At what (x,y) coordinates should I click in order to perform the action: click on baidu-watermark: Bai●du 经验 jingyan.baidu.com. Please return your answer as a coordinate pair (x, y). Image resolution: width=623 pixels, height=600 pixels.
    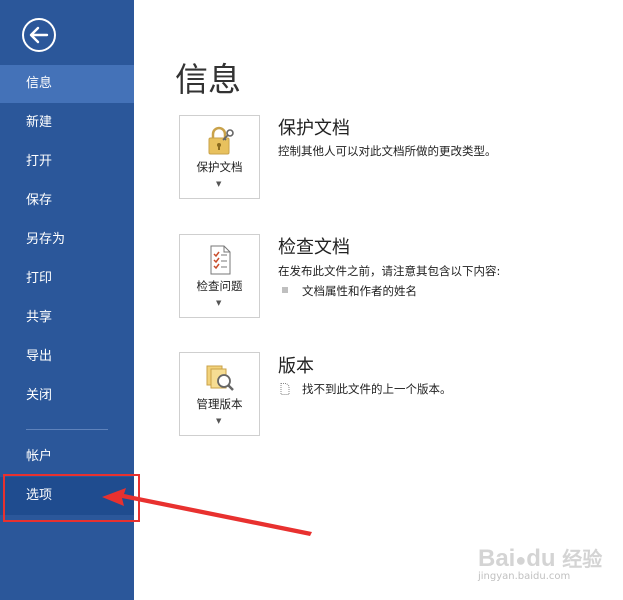
    Looking at the image, I should click on (540, 562).